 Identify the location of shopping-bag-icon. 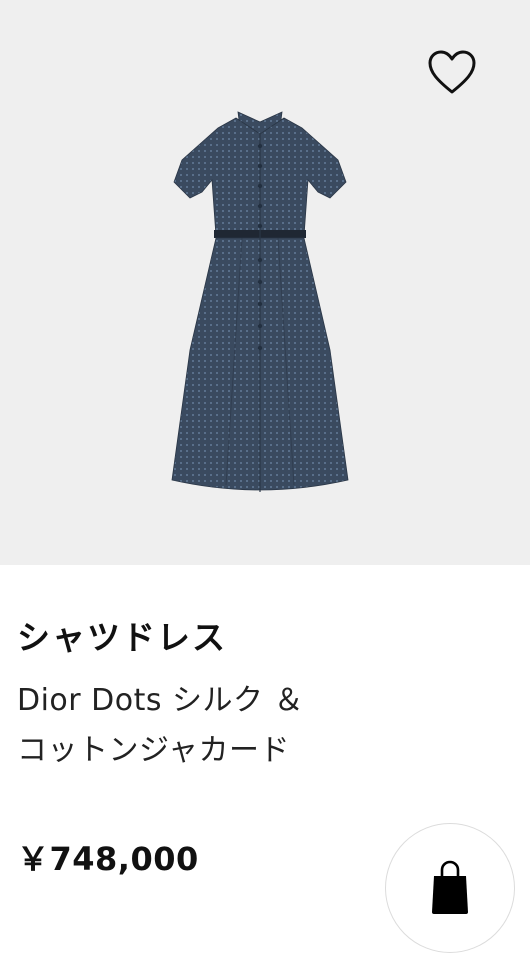
(450, 887).